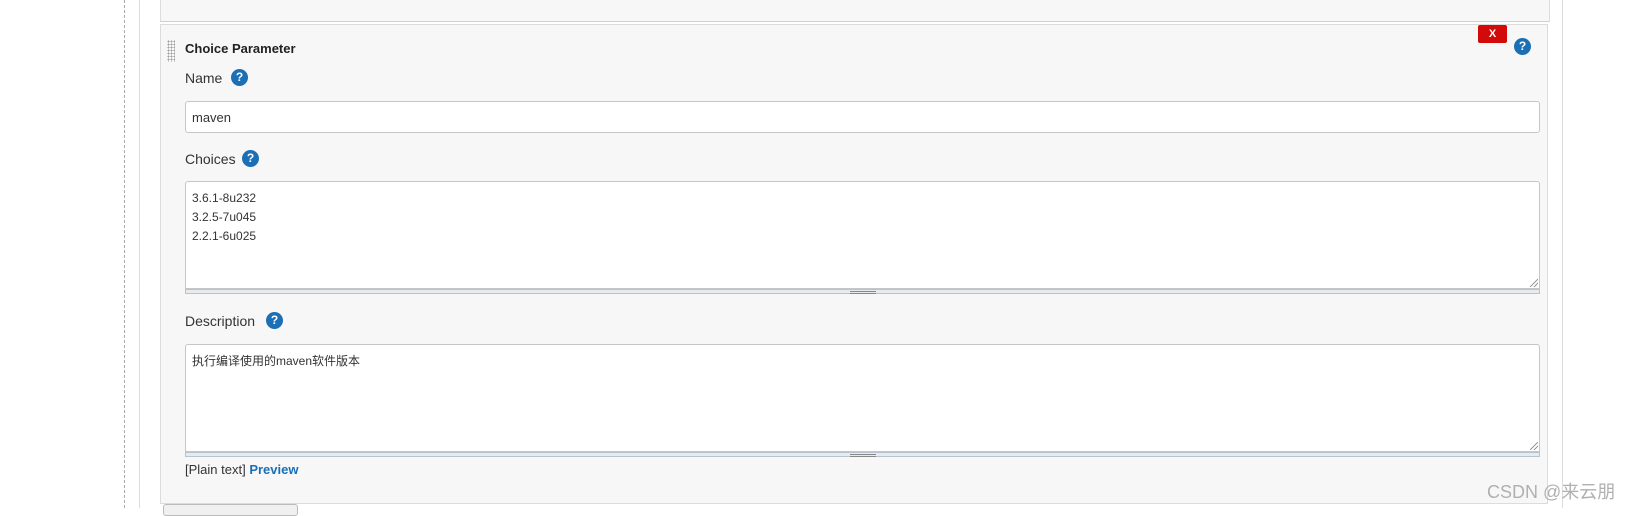 This screenshot has width=1635, height=516. Describe the element at coordinates (250, 158) in the screenshot. I see `choices-help-icon: ?` at that location.